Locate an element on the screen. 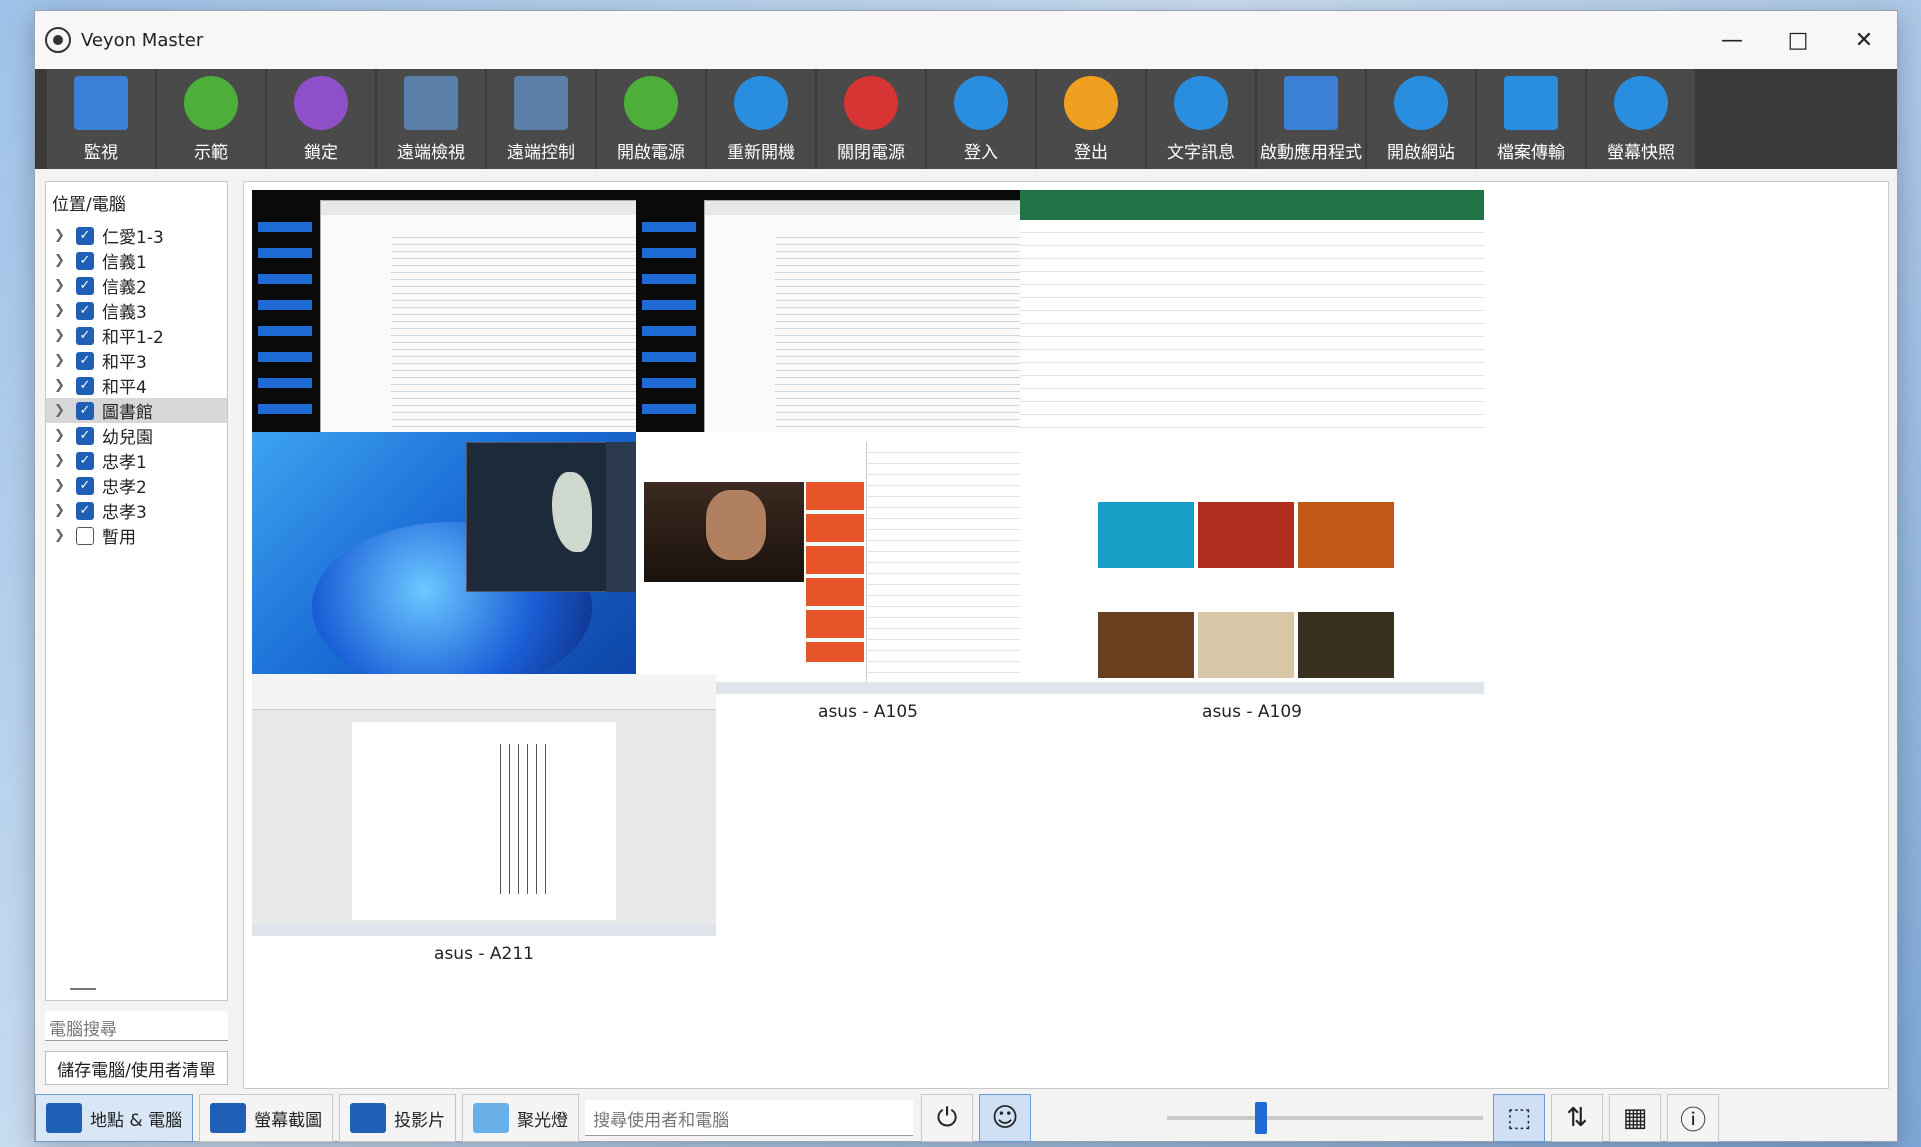  user-groups-button: ☺ is located at coordinates (1005, 1118).